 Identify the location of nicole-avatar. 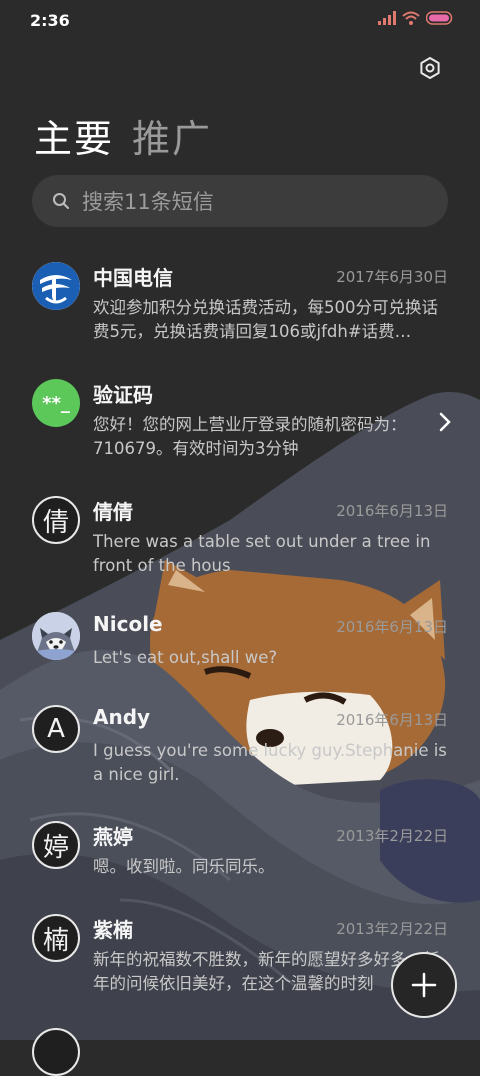
(56, 636).